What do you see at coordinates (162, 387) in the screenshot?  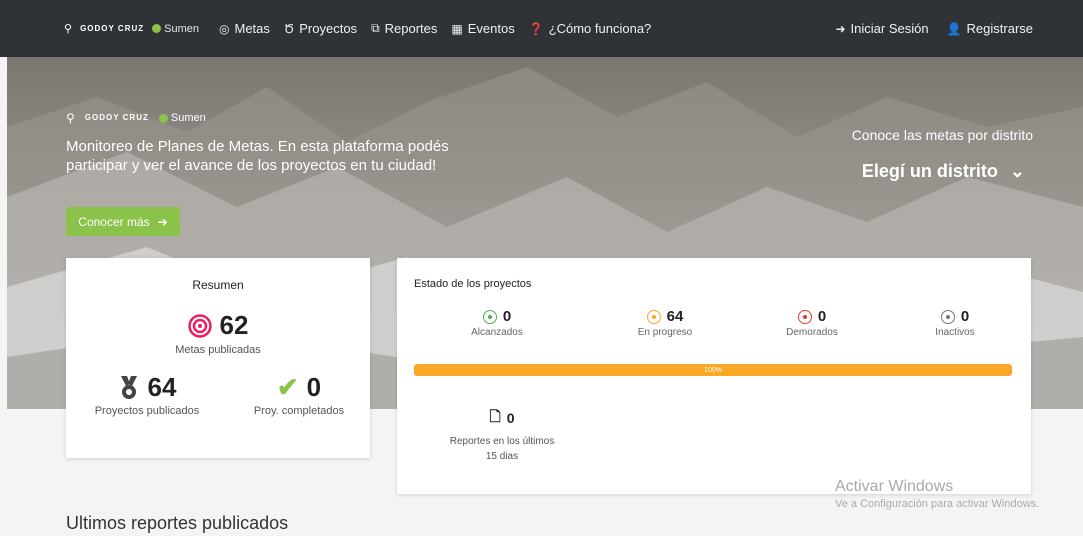 I see `projects-count: 64` at bounding box center [162, 387].